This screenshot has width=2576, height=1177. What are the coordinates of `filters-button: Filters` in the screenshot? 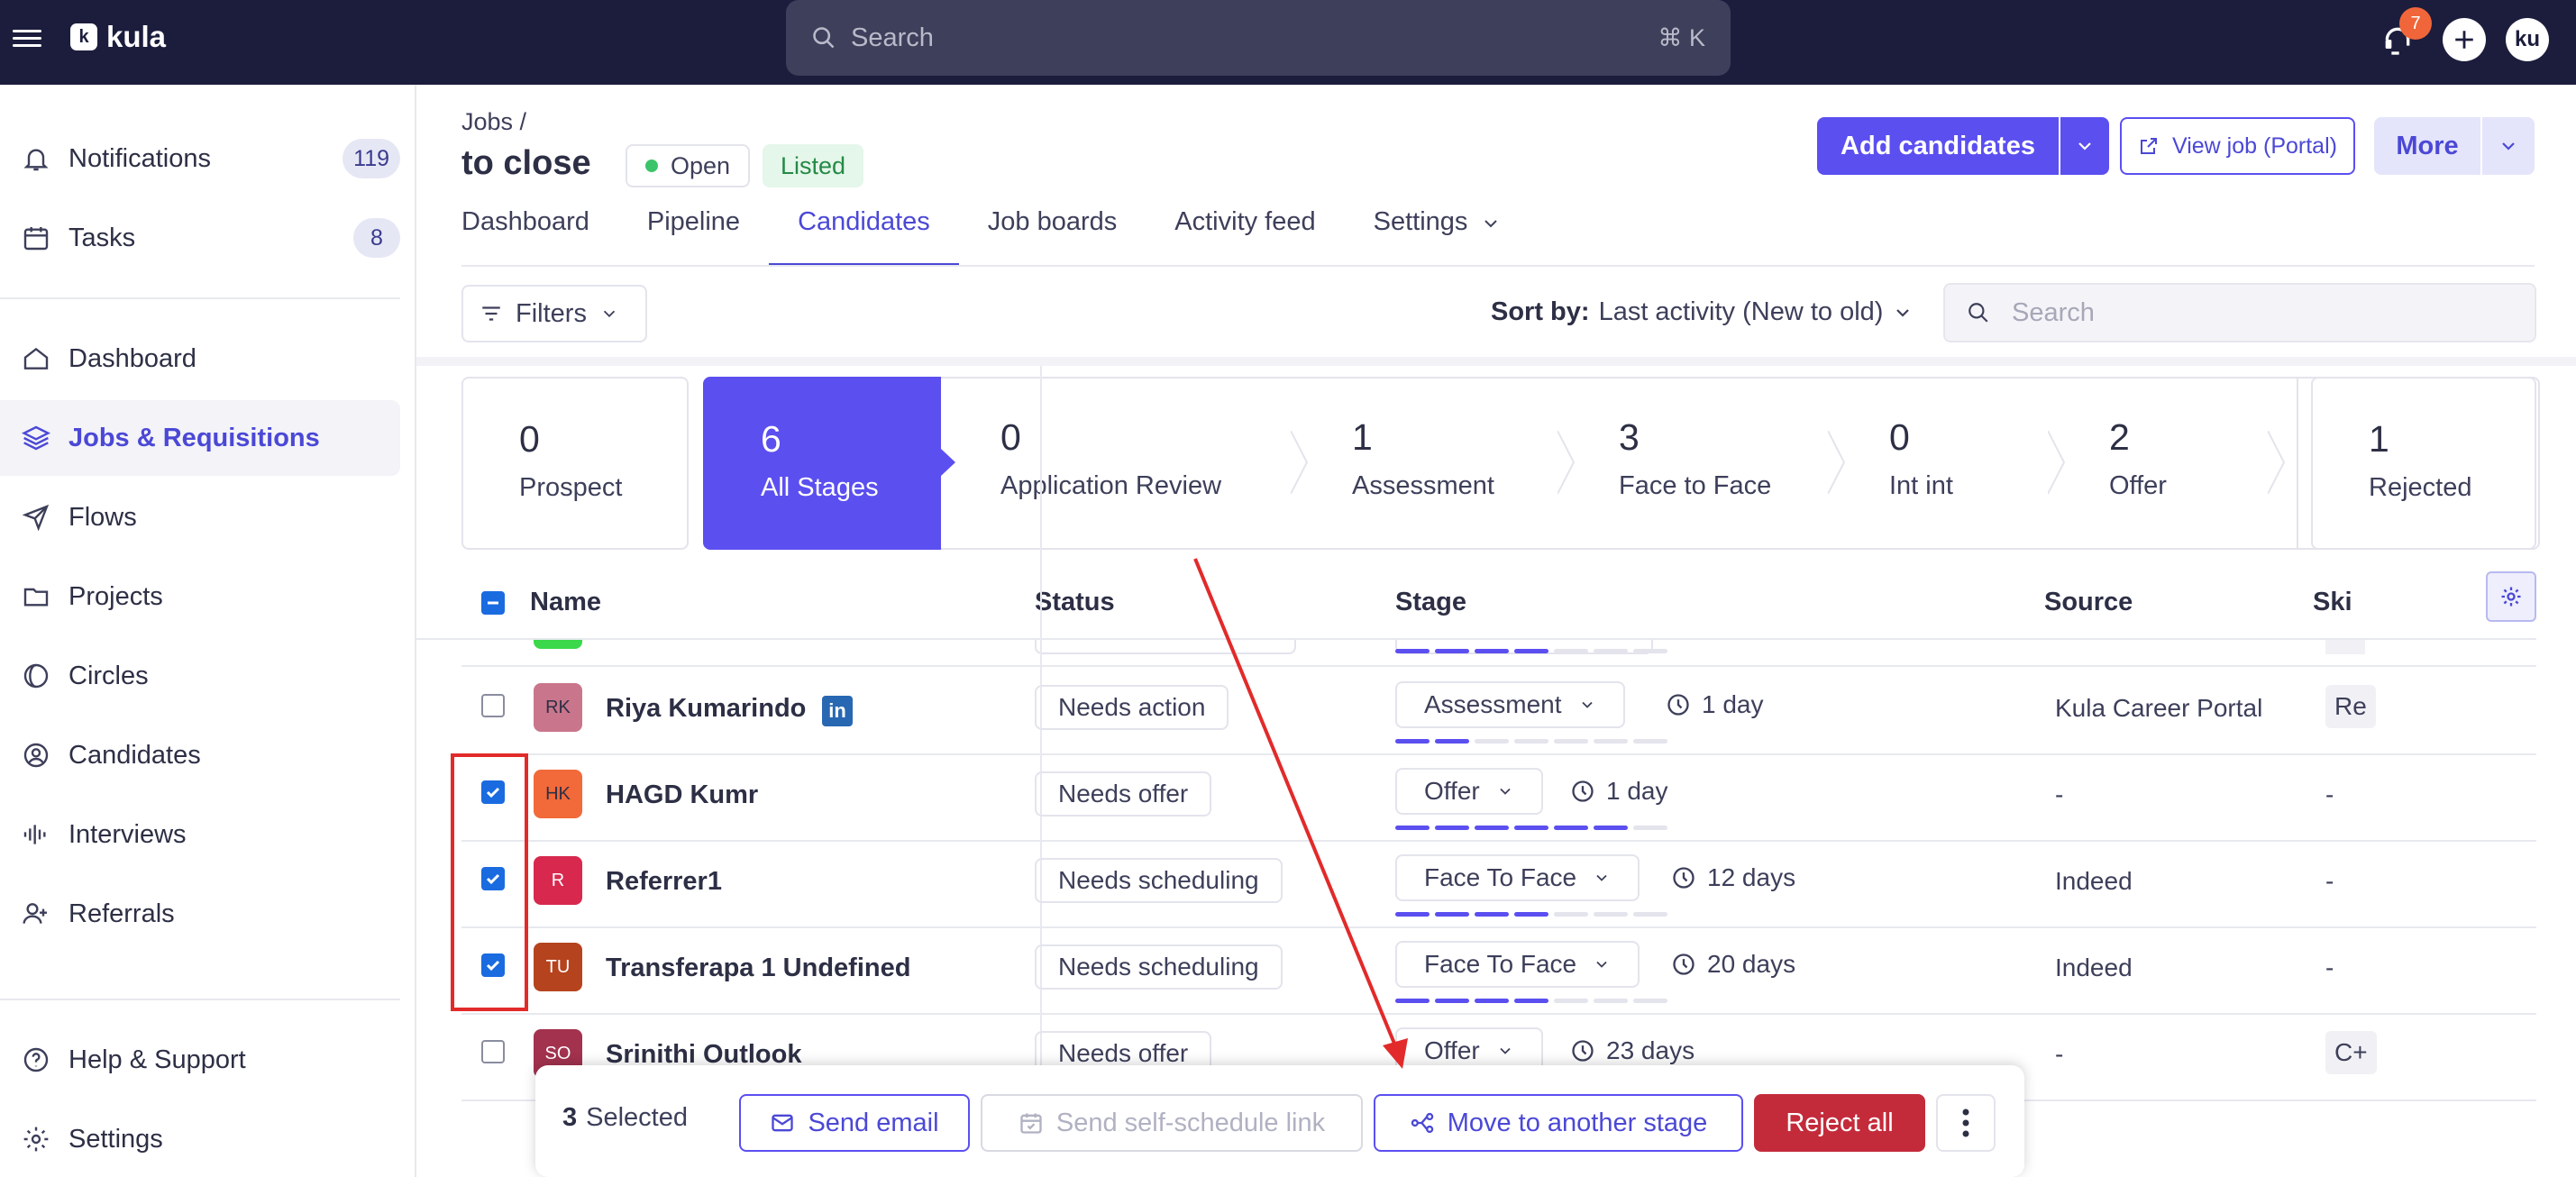 It's located at (554, 313).